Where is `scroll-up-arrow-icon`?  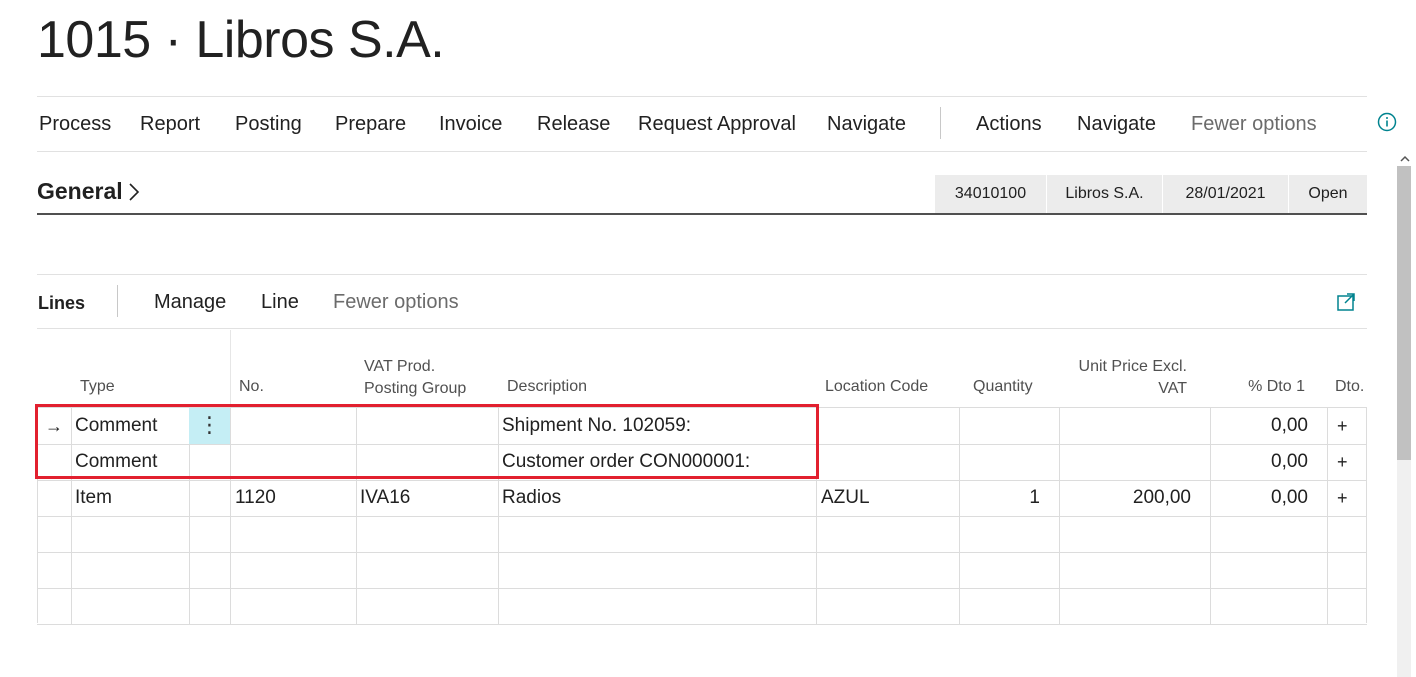 scroll-up-arrow-icon is located at coordinates (1405, 159).